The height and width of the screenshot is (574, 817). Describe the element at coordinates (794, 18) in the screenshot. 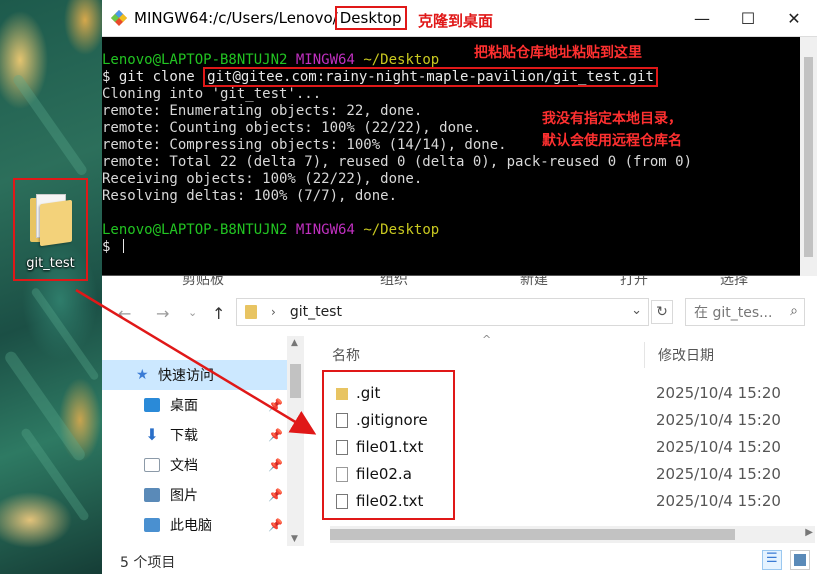

I see `close-button: ✕` at that location.